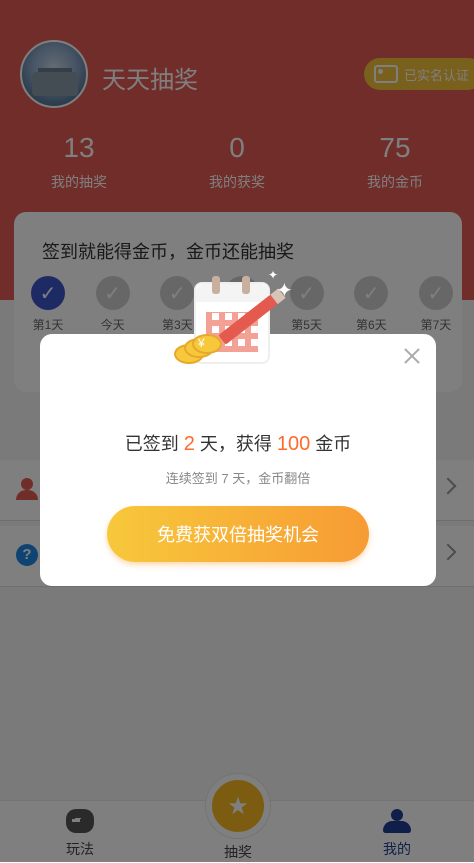  What do you see at coordinates (198, 349) in the screenshot?
I see `coins-icon: ¥` at bounding box center [198, 349].